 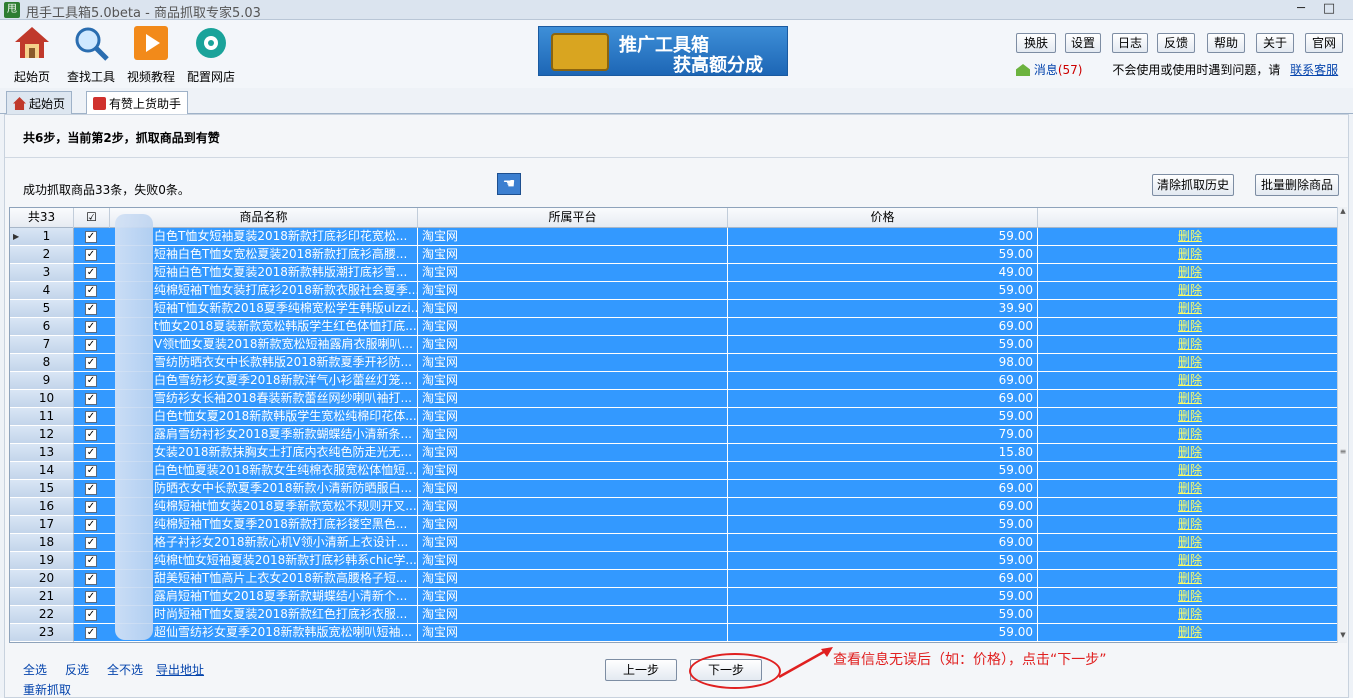 What do you see at coordinates (137, 103) in the screenshot?
I see `tab-youzan-helper: 有赞上货助手` at bounding box center [137, 103].